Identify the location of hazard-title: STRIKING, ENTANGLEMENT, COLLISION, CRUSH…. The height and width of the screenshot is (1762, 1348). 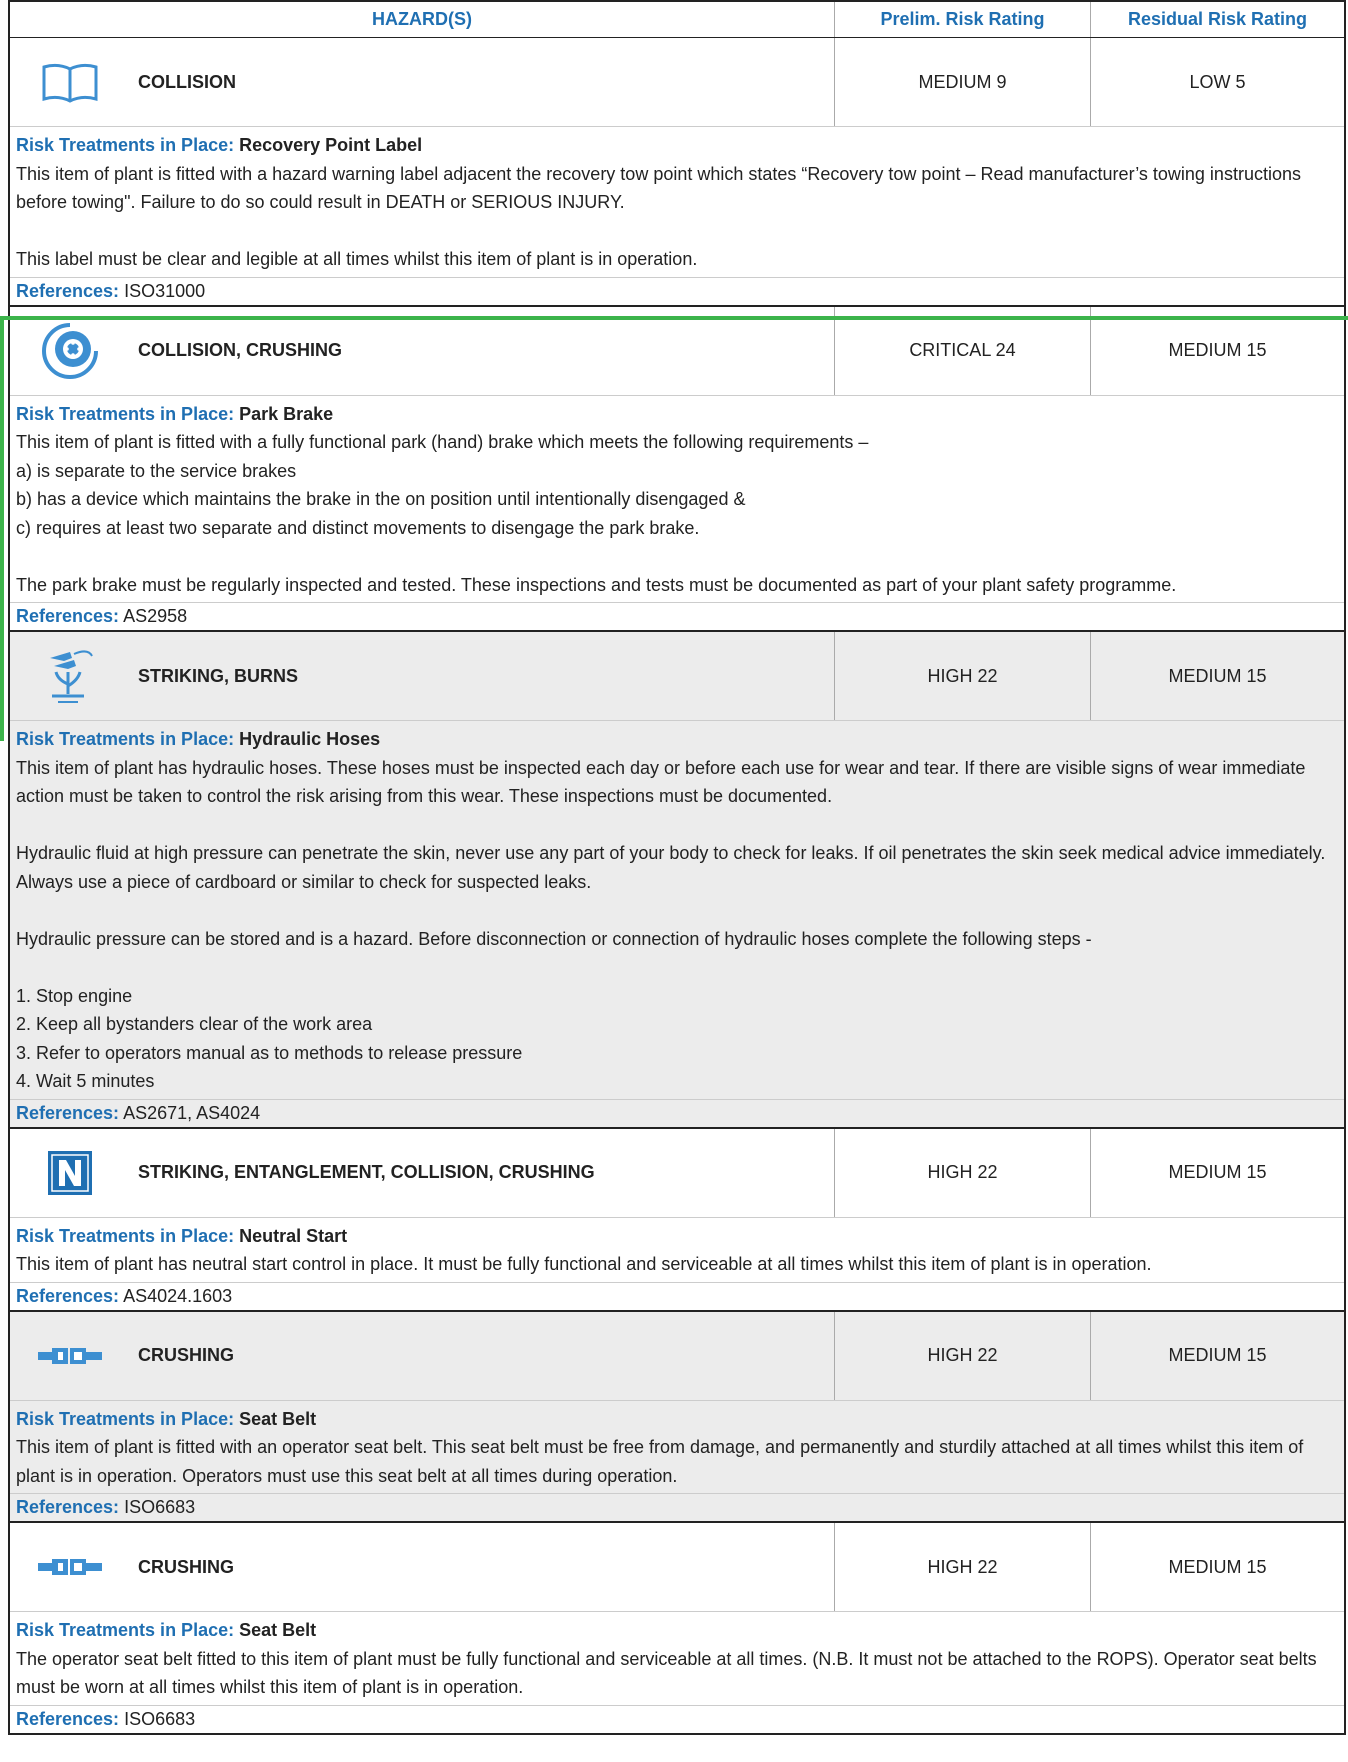
(366, 1172).